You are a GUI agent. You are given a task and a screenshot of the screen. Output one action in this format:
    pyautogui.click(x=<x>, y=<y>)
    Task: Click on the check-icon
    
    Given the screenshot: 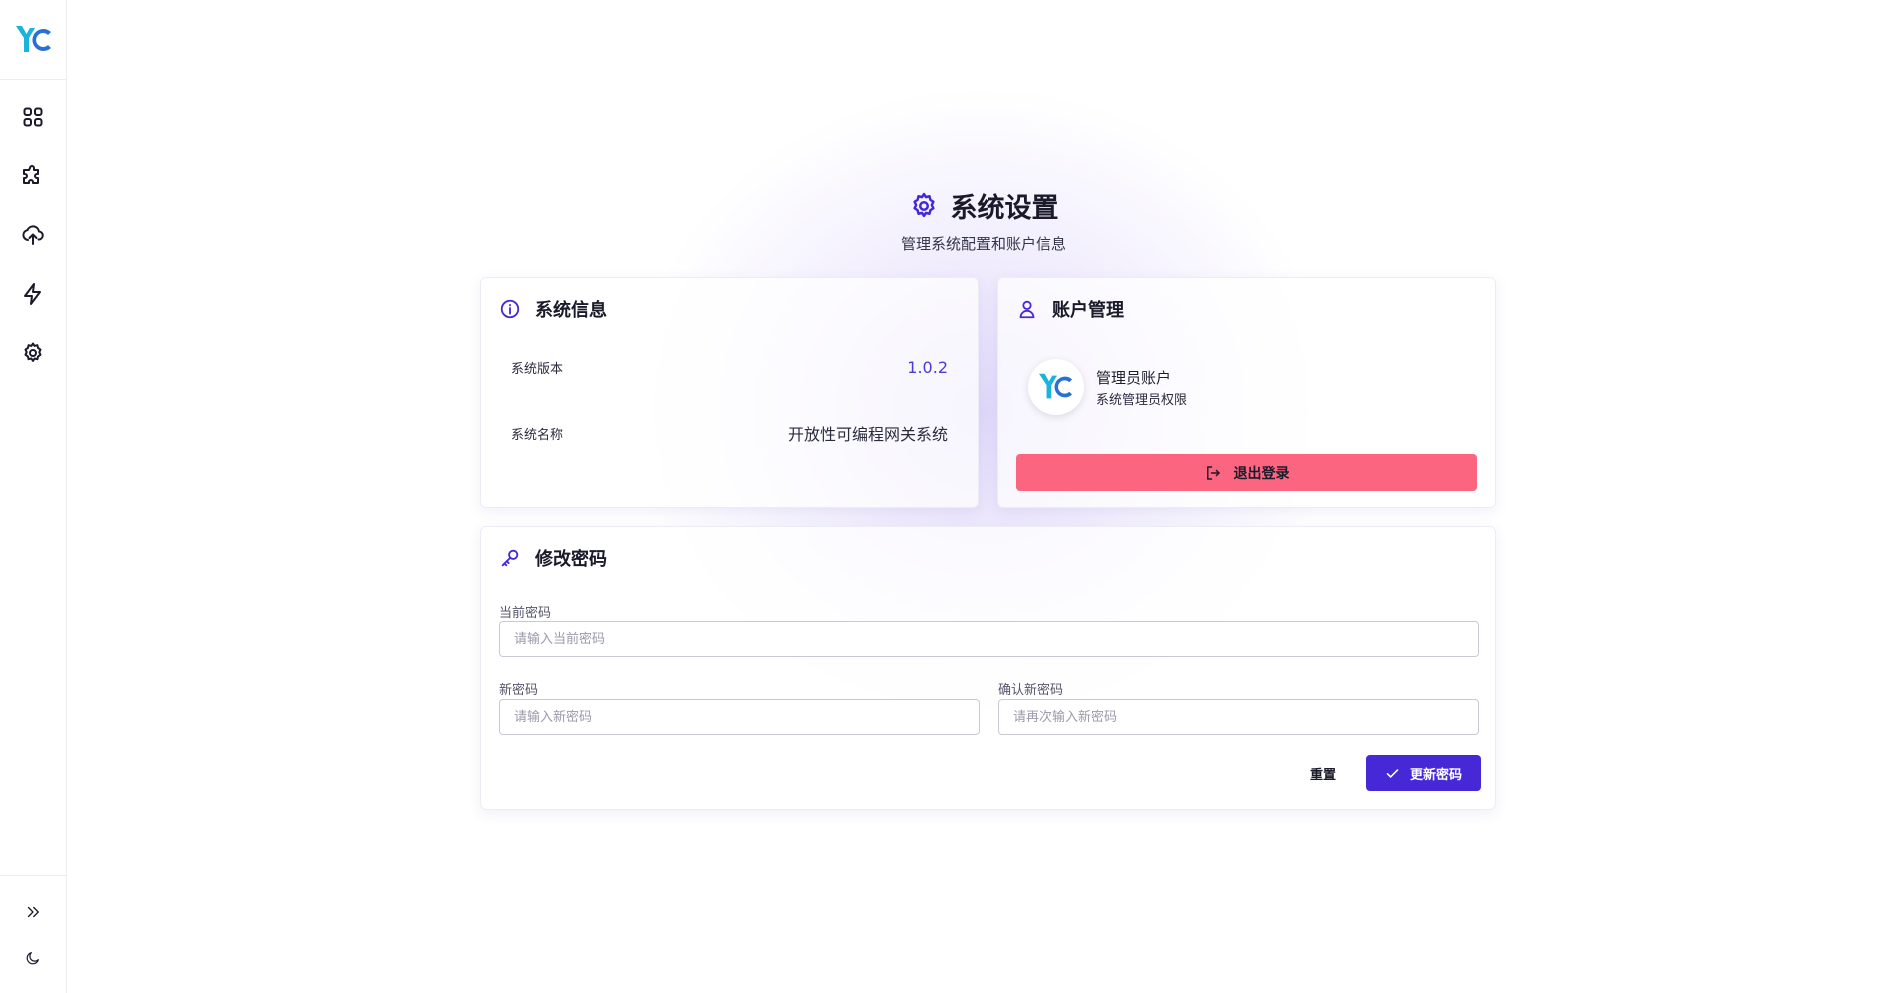 What is the action you would take?
    pyautogui.click(x=1392, y=773)
    